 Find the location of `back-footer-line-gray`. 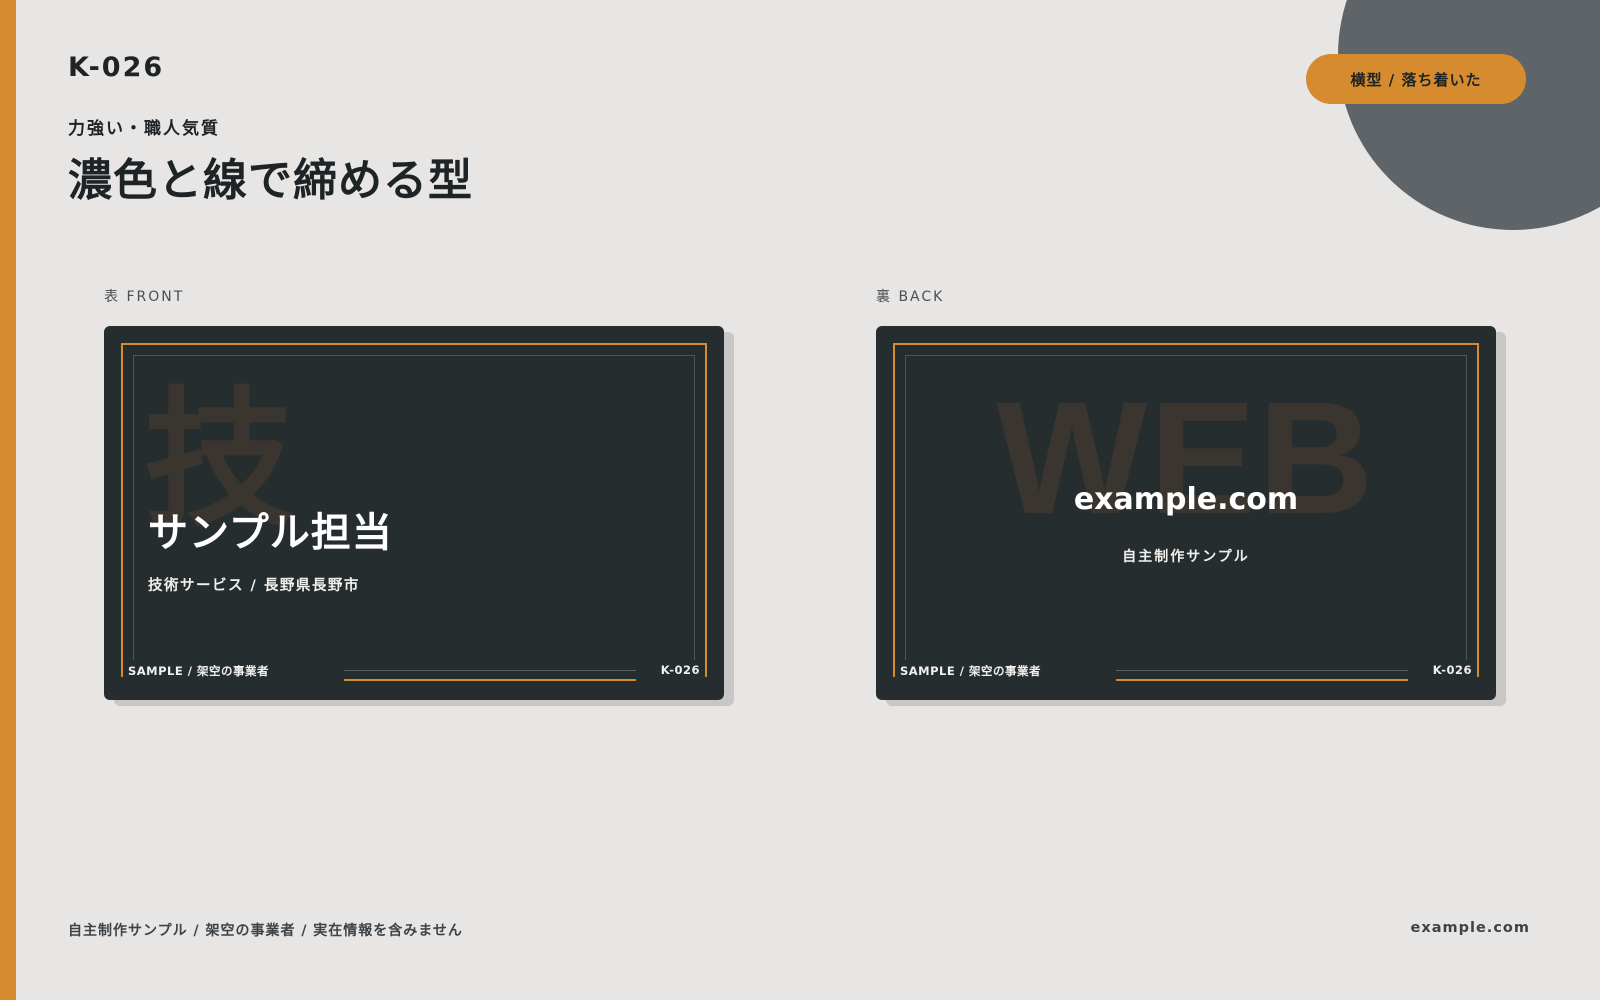

back-footer-line-gray is located at coordinates (1262, 670).